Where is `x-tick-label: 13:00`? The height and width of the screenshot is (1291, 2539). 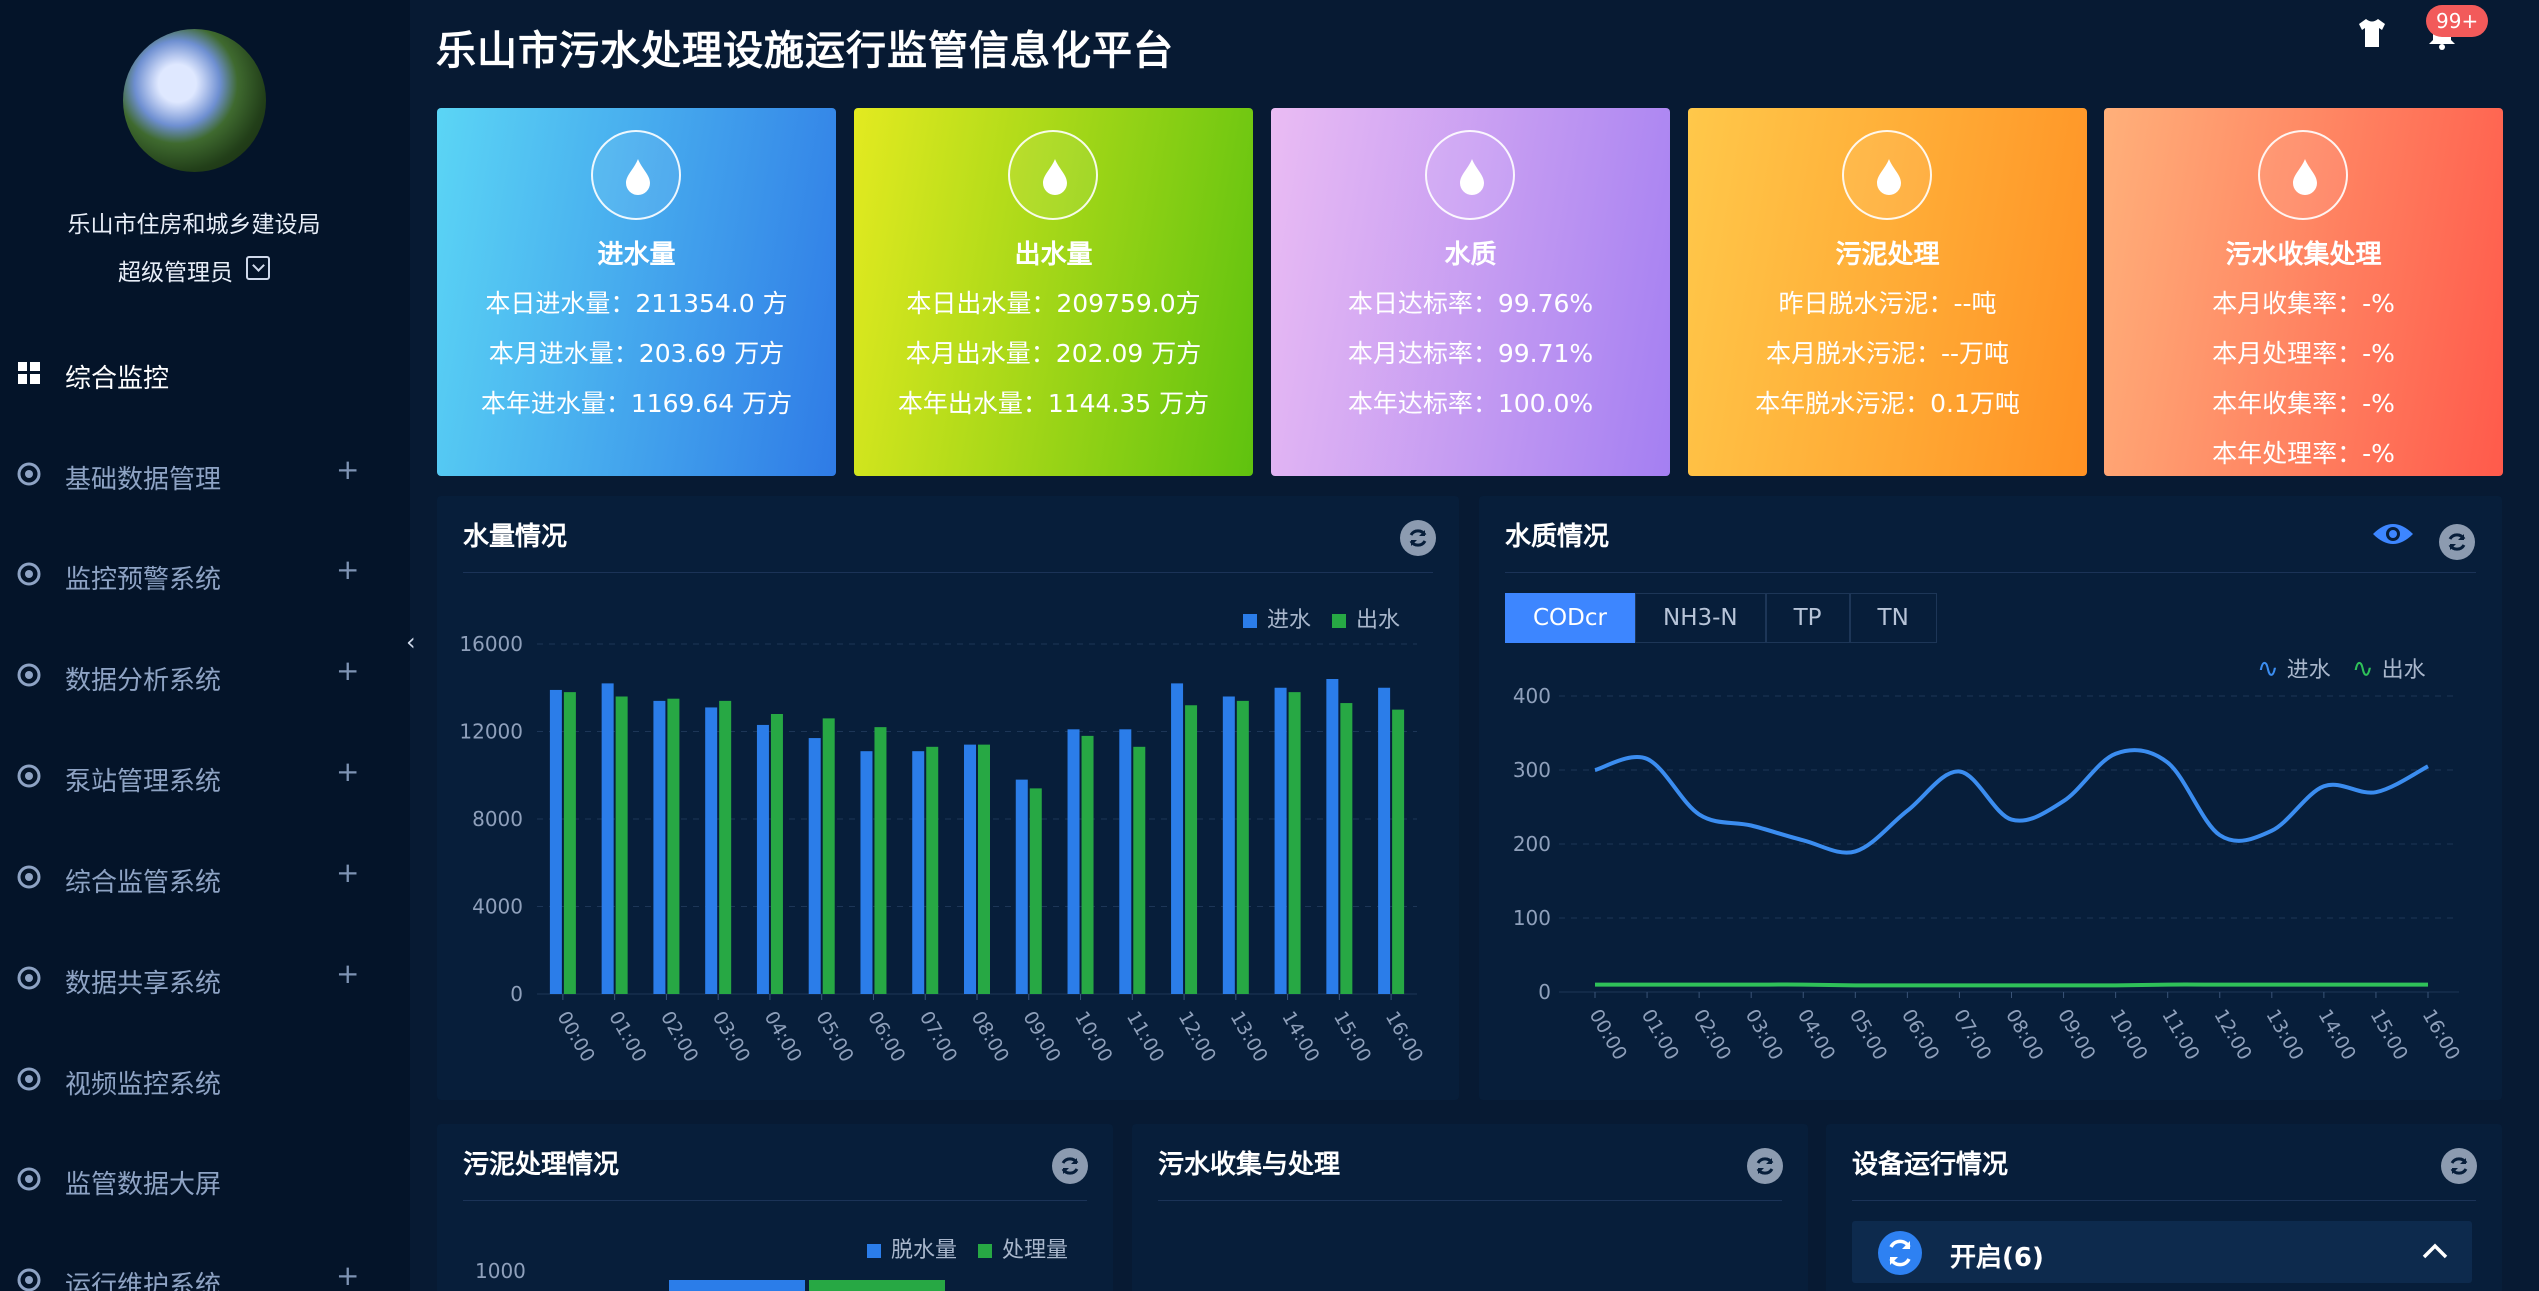 x-tick-label: 13:00 is located at coordinates (1248, 1037).